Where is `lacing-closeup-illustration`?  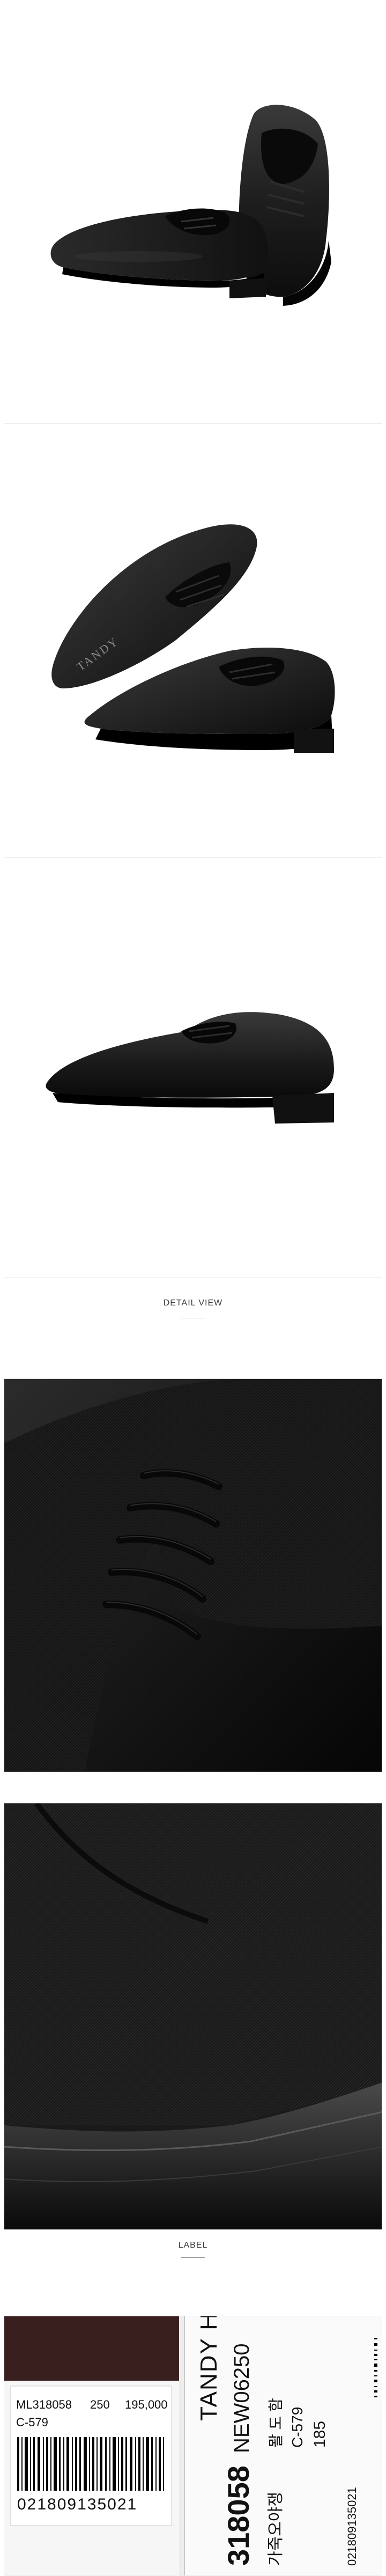 lacing-closeup-illustration is located at coordinates (193, 1575).